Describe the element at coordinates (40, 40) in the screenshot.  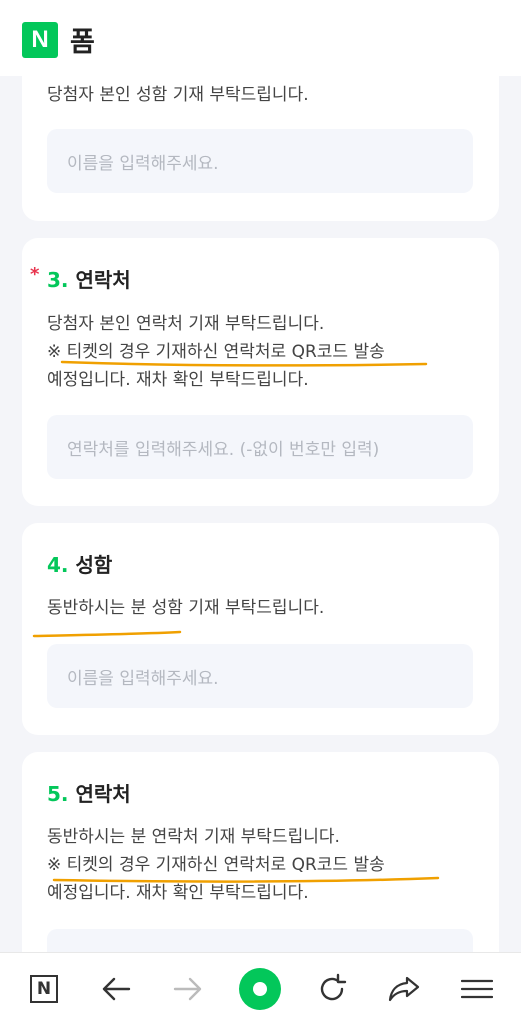
I see `naver-logo: N` at that location.